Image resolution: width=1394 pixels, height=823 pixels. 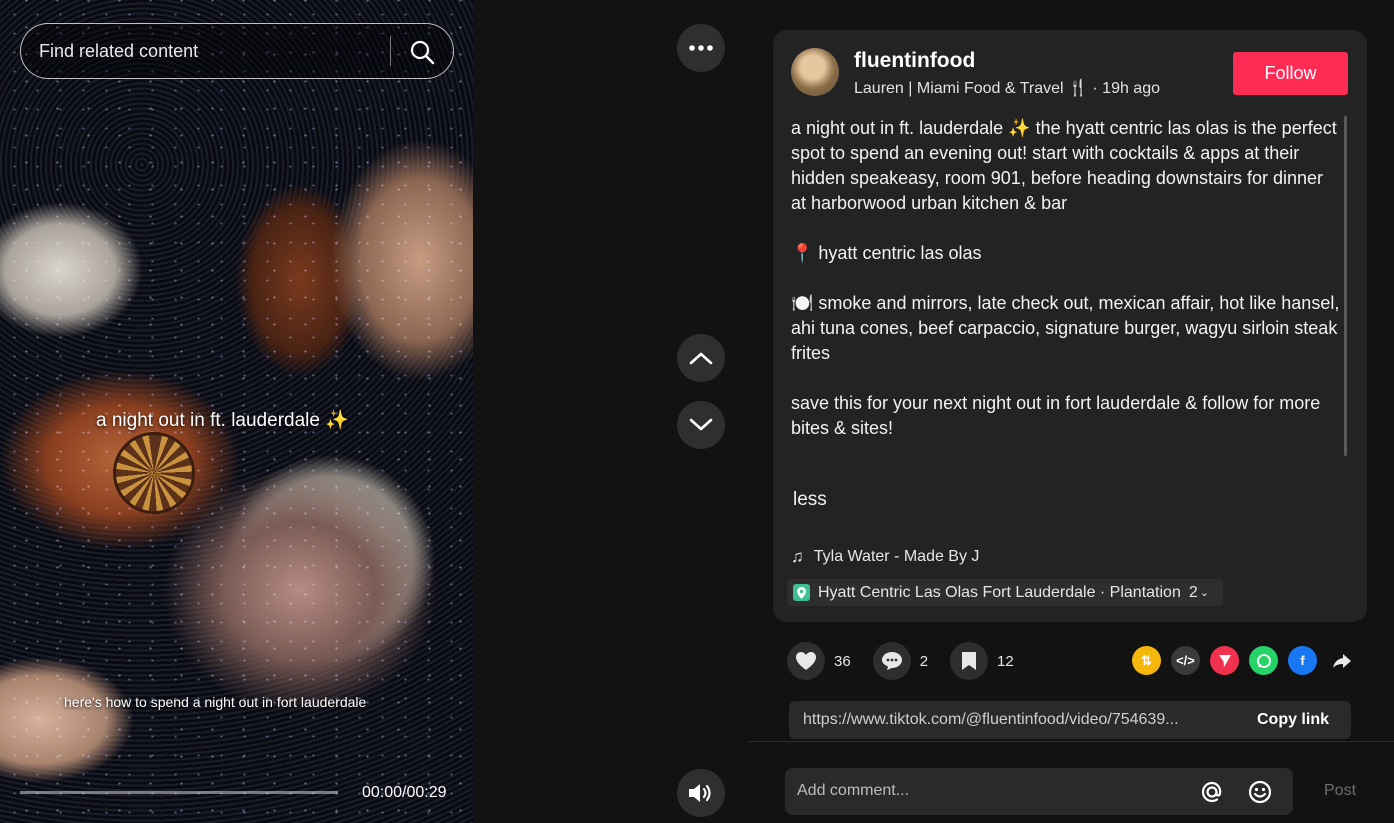 I want to click on facebook-icon: f, so click(x=1302, y=660).